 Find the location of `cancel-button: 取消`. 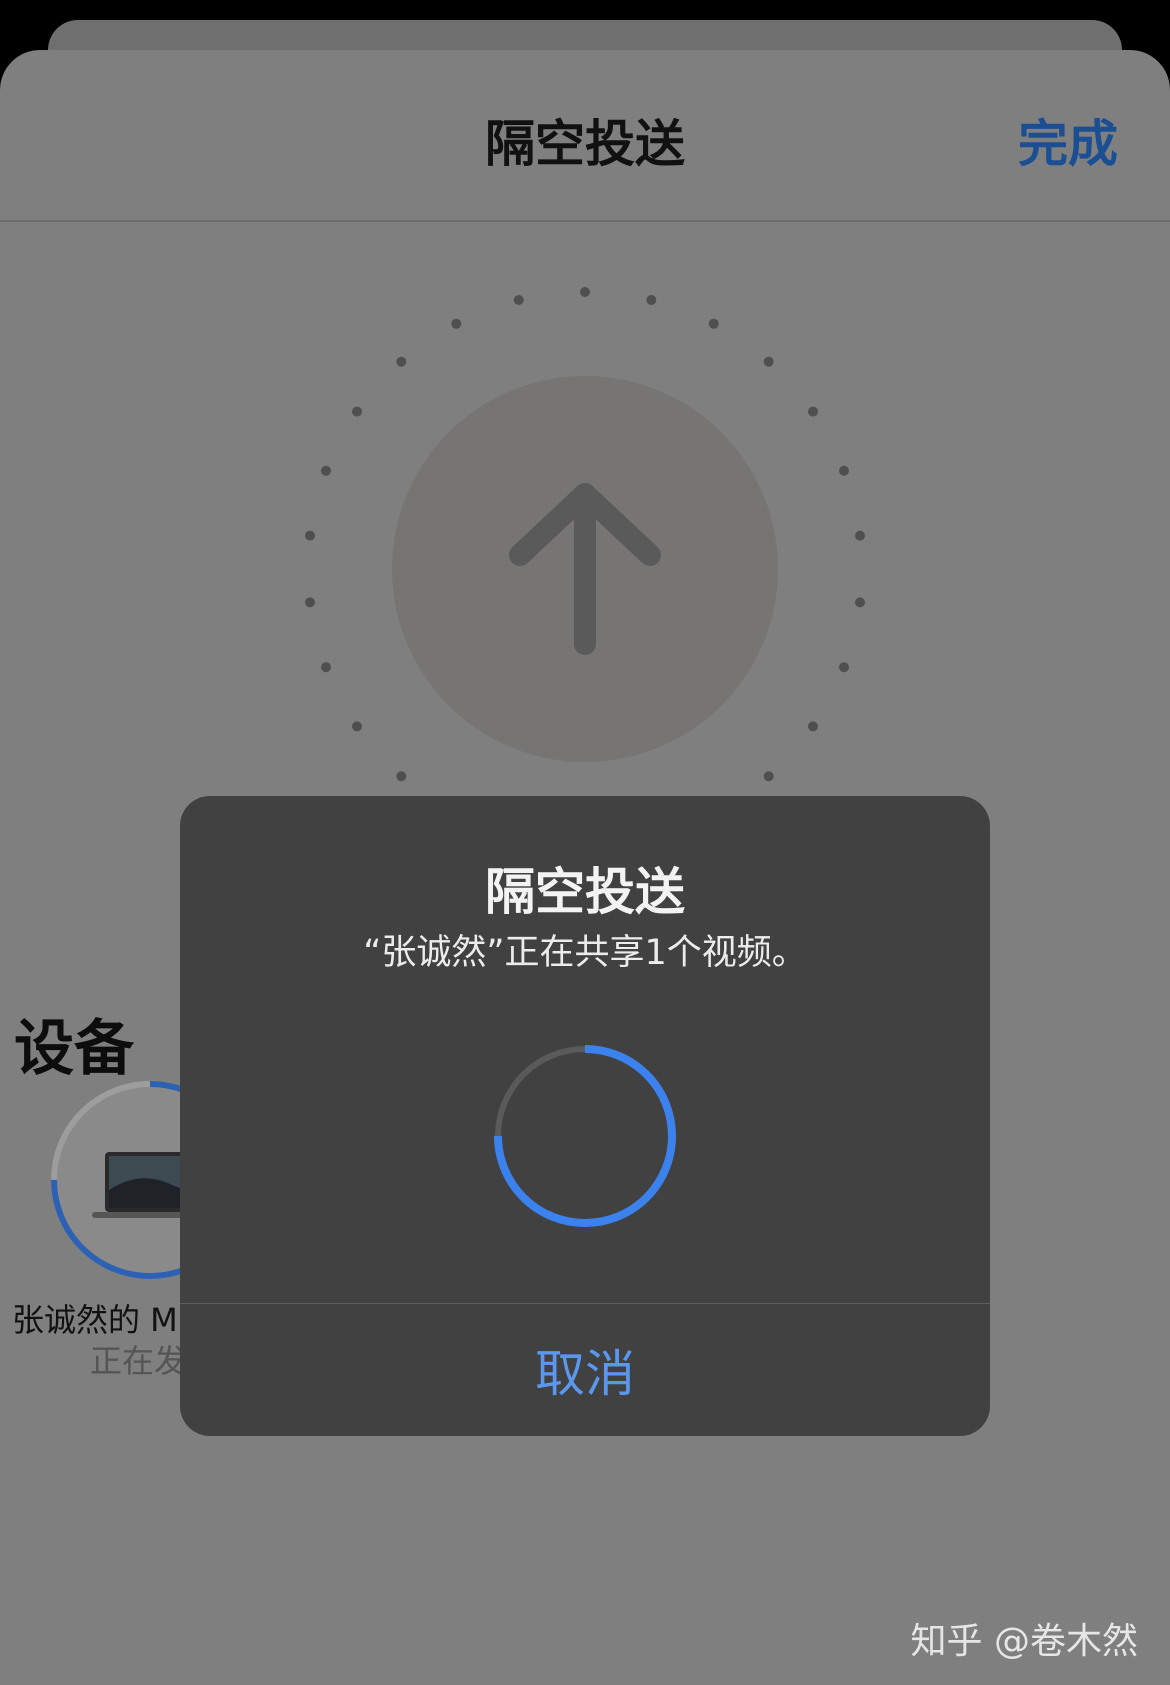

cancel-button: 取消 is located at coordinates (585, 1370).